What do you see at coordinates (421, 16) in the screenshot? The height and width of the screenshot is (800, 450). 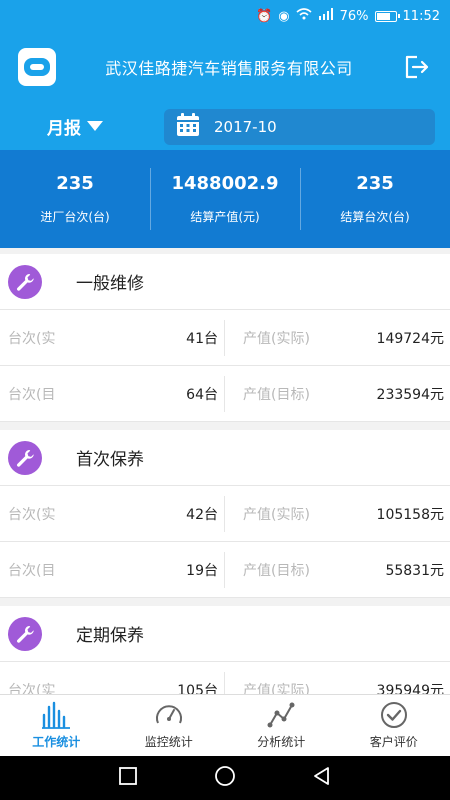 I see `clock: 11:52` at bounding box center [421, 16].